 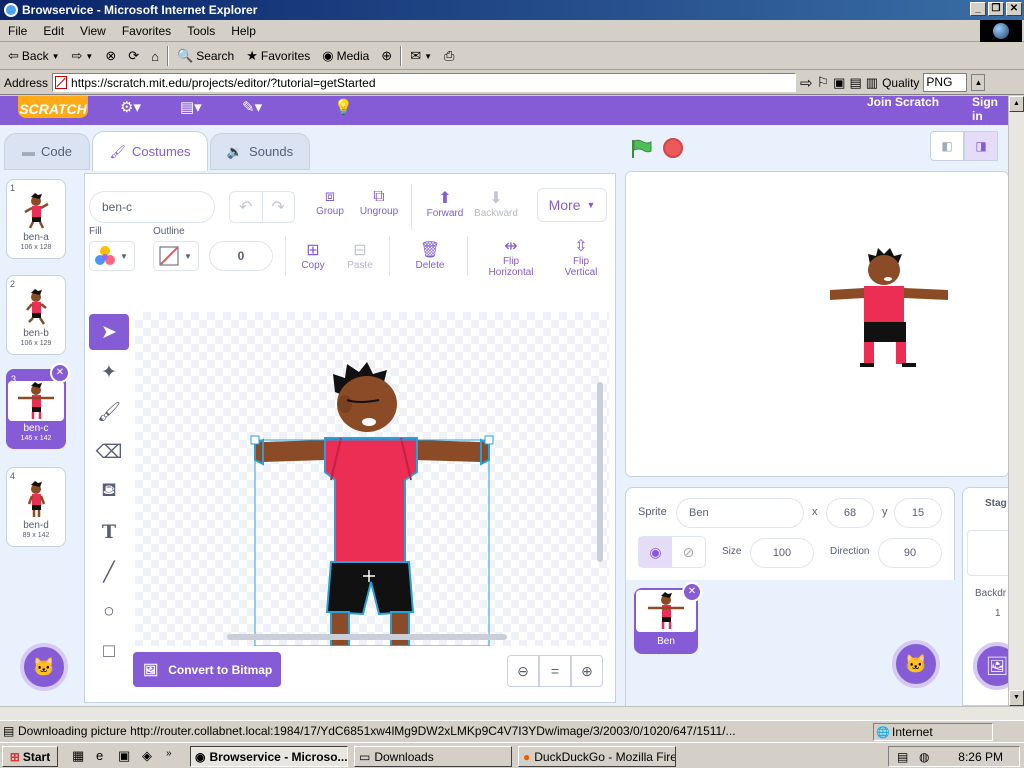 I want to click on size-input: 100, so click(x=782, y=553).